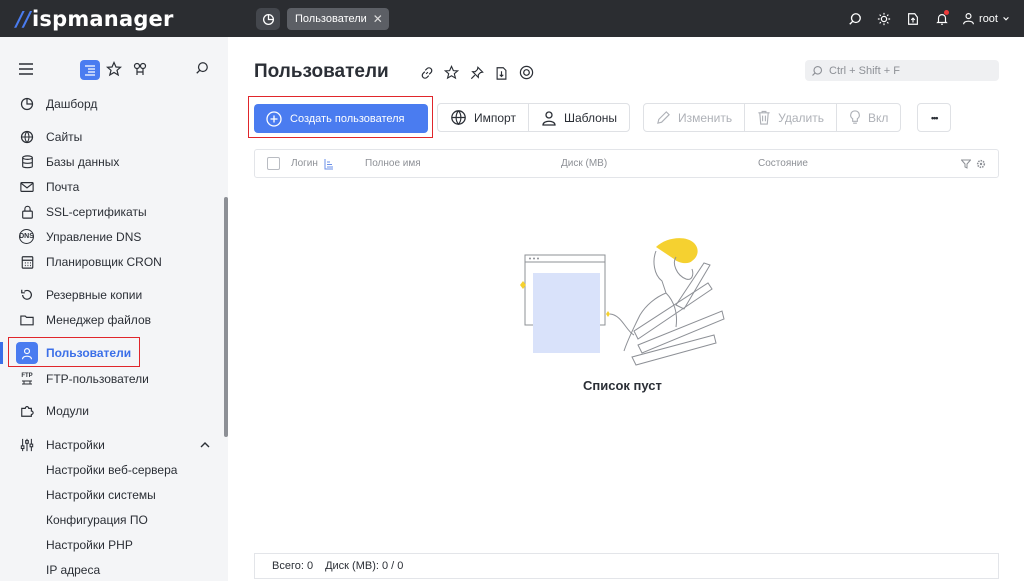 The height and width of the screenshot is (581, 1024). I want to click on sidebar-item-label: Планировщик CRON, so click(104, 262).